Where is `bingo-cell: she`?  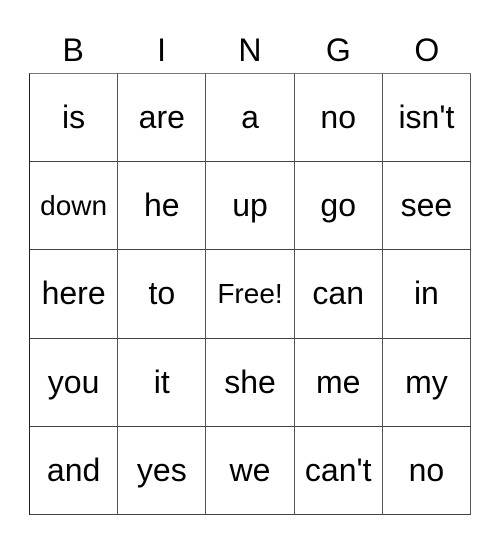
bingo-cell: she is located at coordinates (250, 382).